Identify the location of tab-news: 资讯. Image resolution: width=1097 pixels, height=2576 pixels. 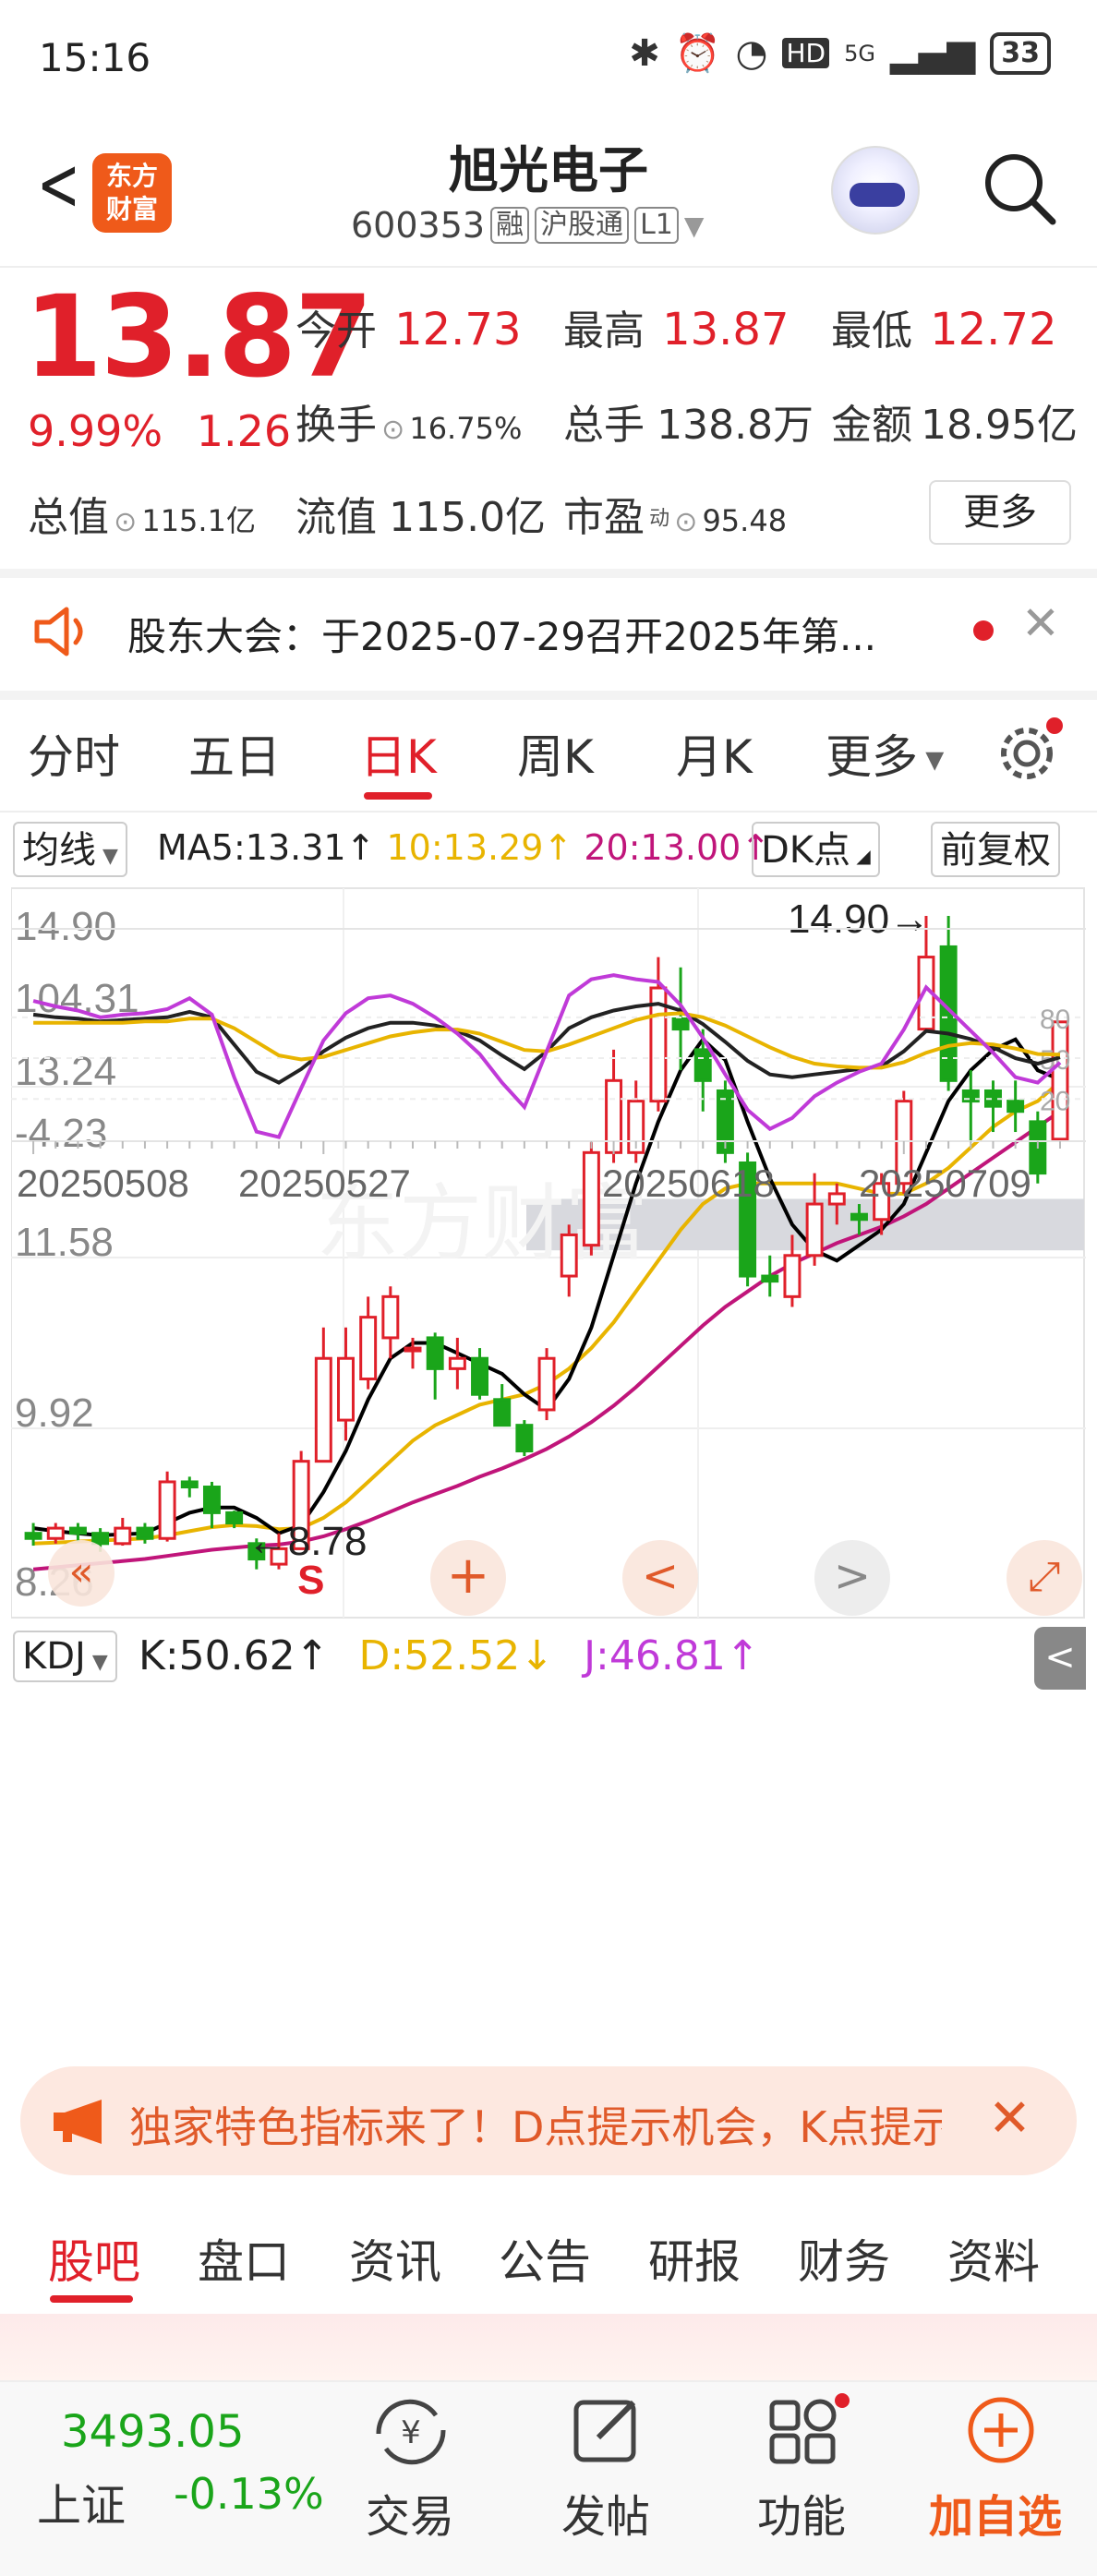
(395, 2258).